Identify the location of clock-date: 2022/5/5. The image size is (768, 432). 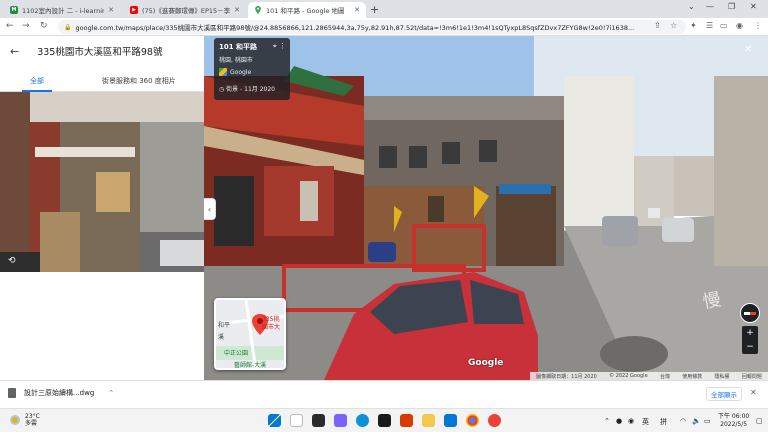
(734, 424).